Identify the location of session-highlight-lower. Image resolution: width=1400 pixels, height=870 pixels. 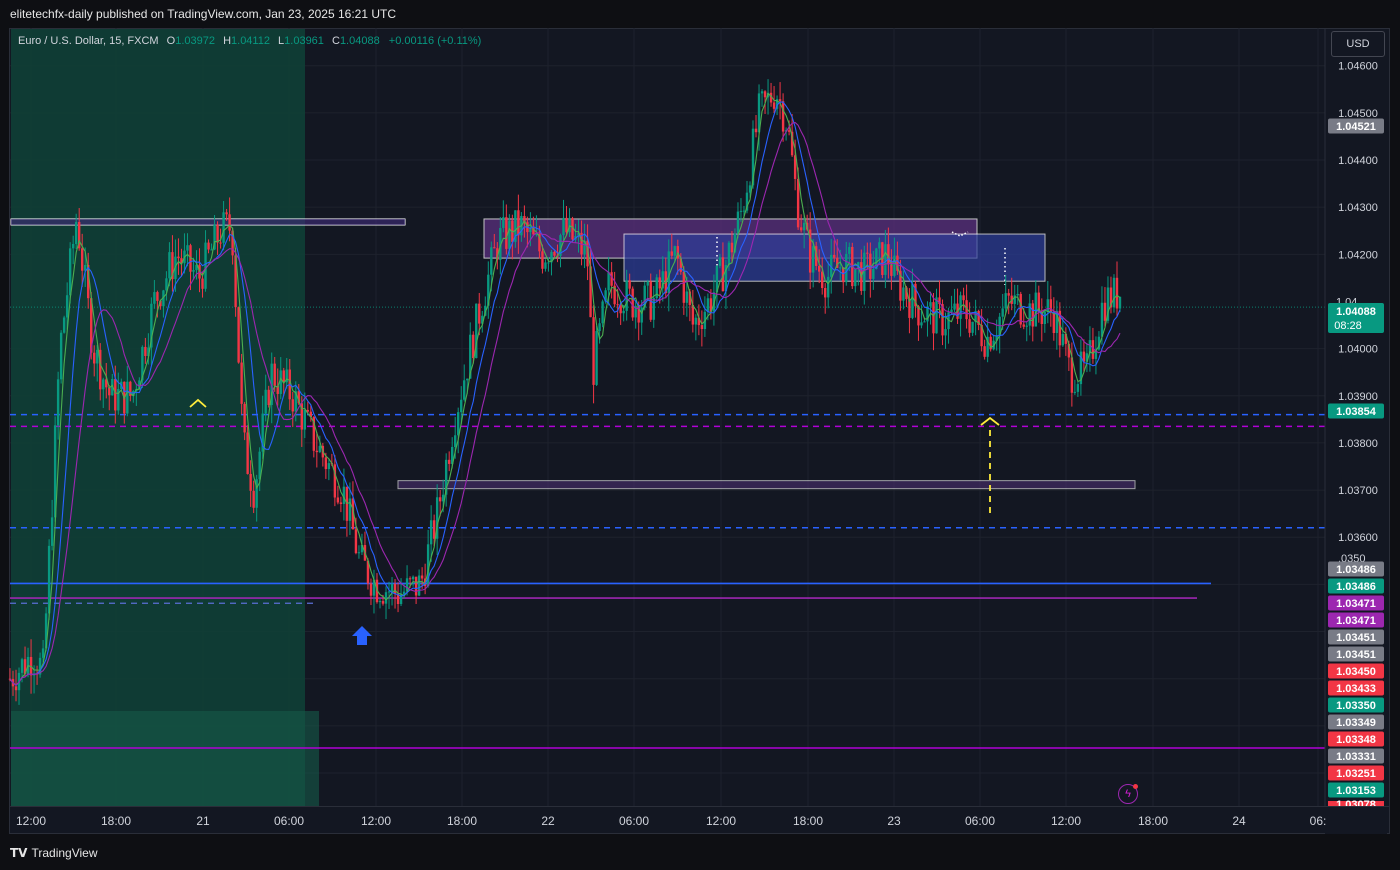
(165, 758).